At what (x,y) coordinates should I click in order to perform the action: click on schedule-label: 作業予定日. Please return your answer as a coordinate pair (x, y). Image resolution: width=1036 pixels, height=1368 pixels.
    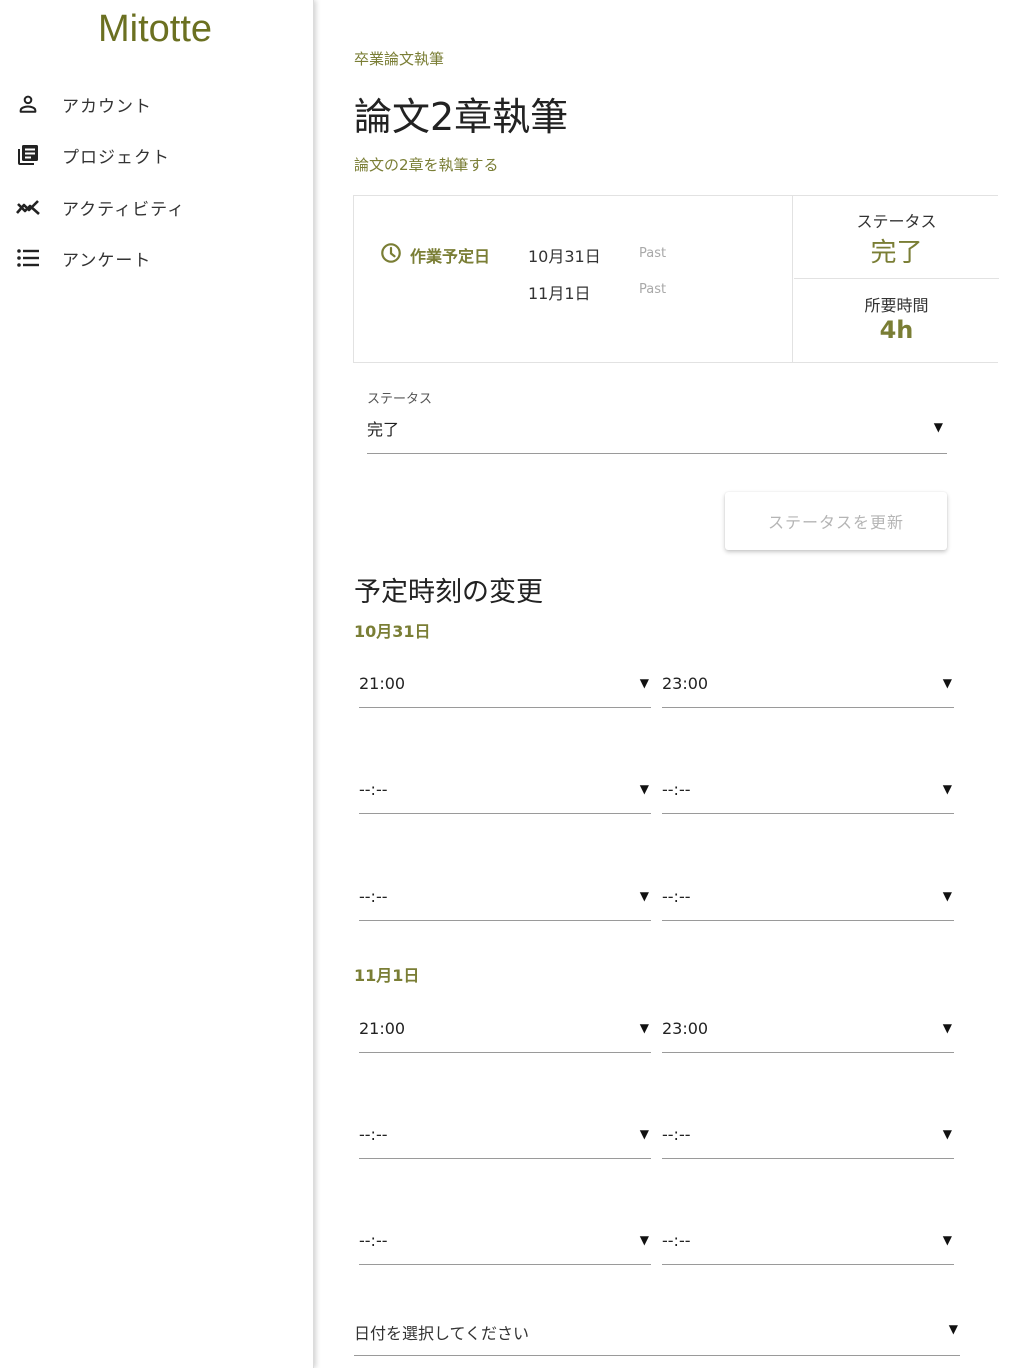
    Looking at the image, I should click on (450, 256).